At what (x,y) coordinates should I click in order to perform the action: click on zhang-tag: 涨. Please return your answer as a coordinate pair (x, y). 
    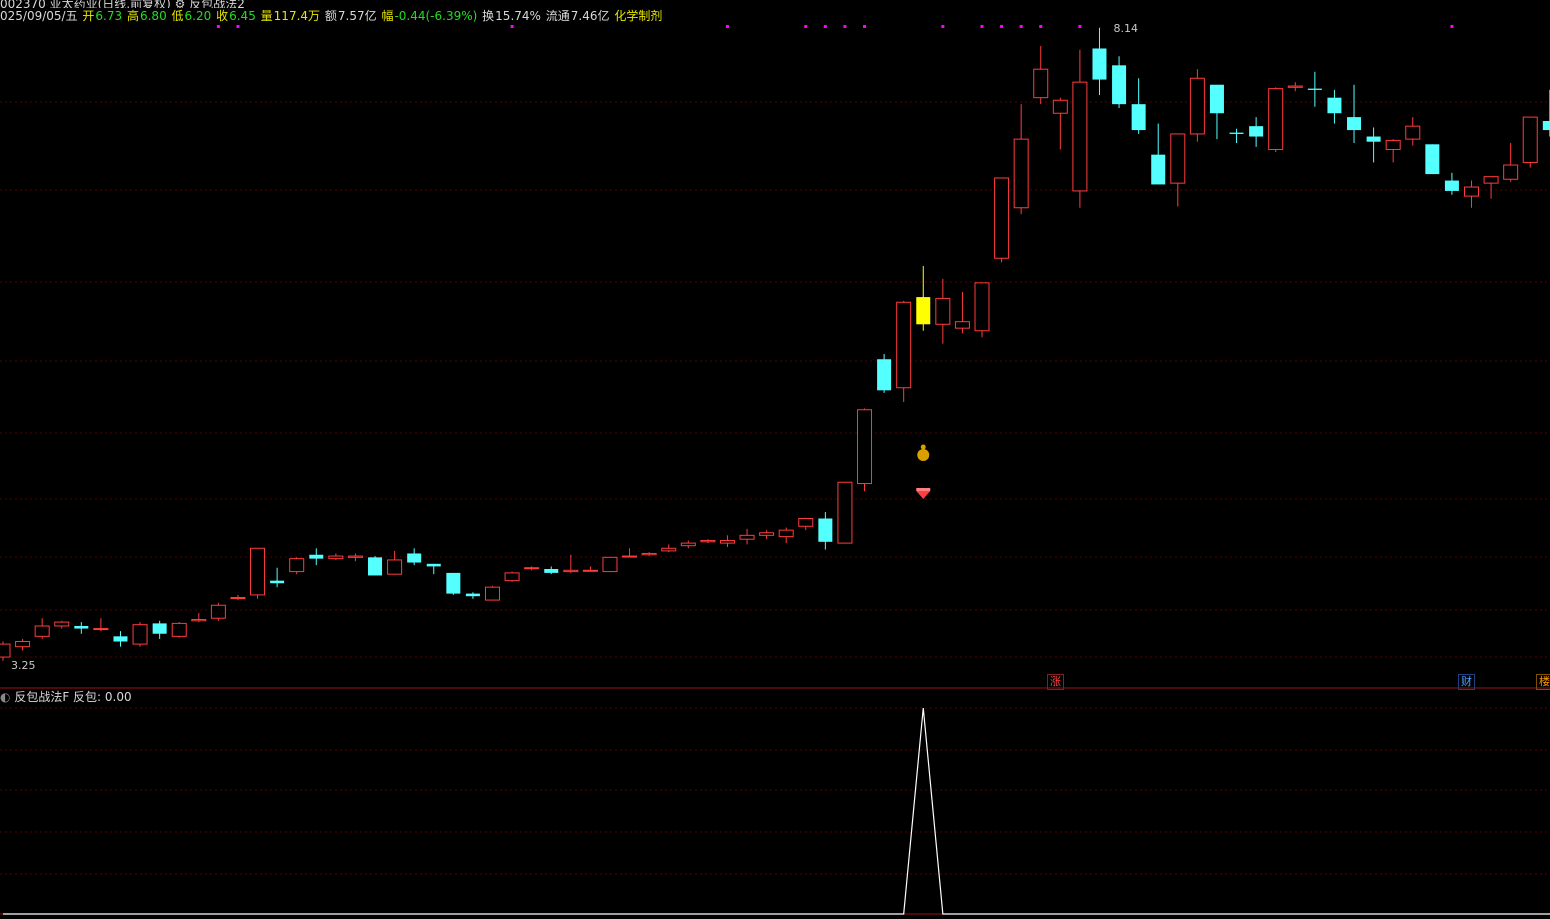
    Looking at the image, I should click on (1055, 682).